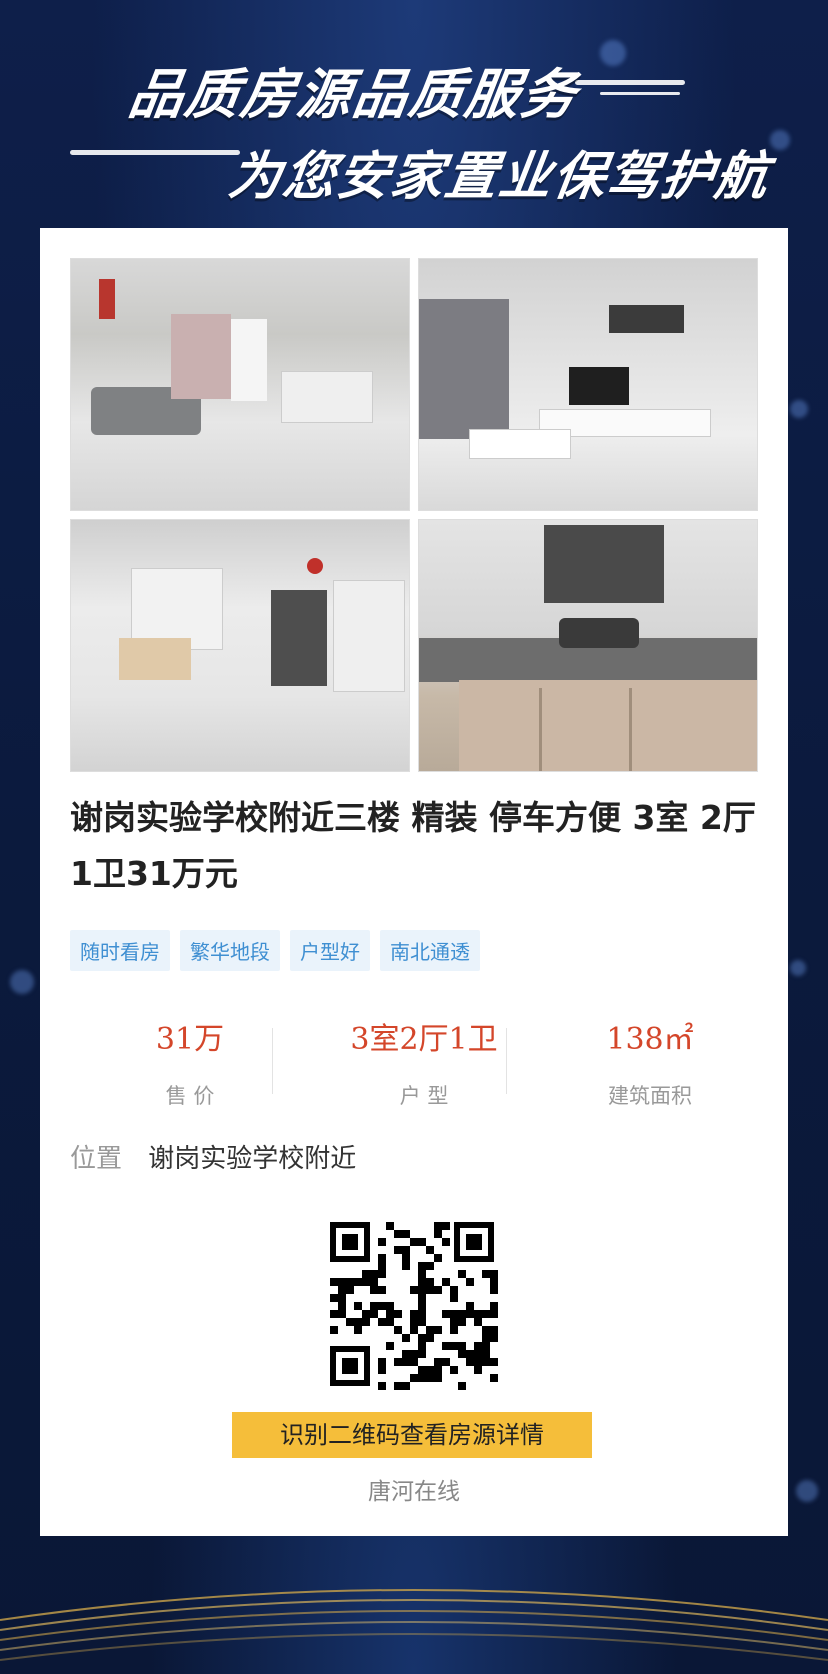  Describe the element at coordinates (330, 950) in the screenshot. I see `tag-item: 户型好` at that location.